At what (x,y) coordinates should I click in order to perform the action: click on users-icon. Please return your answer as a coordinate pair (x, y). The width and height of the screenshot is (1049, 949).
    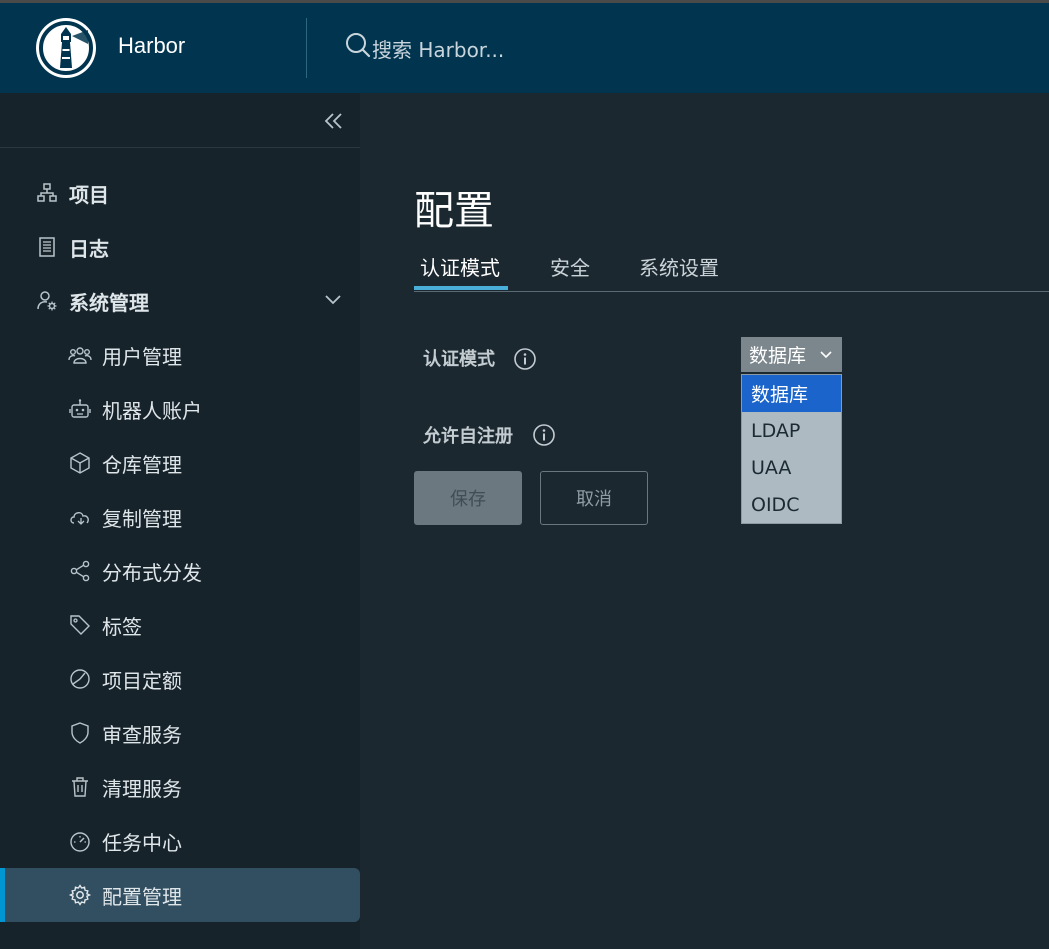
    Looking at the image, I should click on (80, 355).